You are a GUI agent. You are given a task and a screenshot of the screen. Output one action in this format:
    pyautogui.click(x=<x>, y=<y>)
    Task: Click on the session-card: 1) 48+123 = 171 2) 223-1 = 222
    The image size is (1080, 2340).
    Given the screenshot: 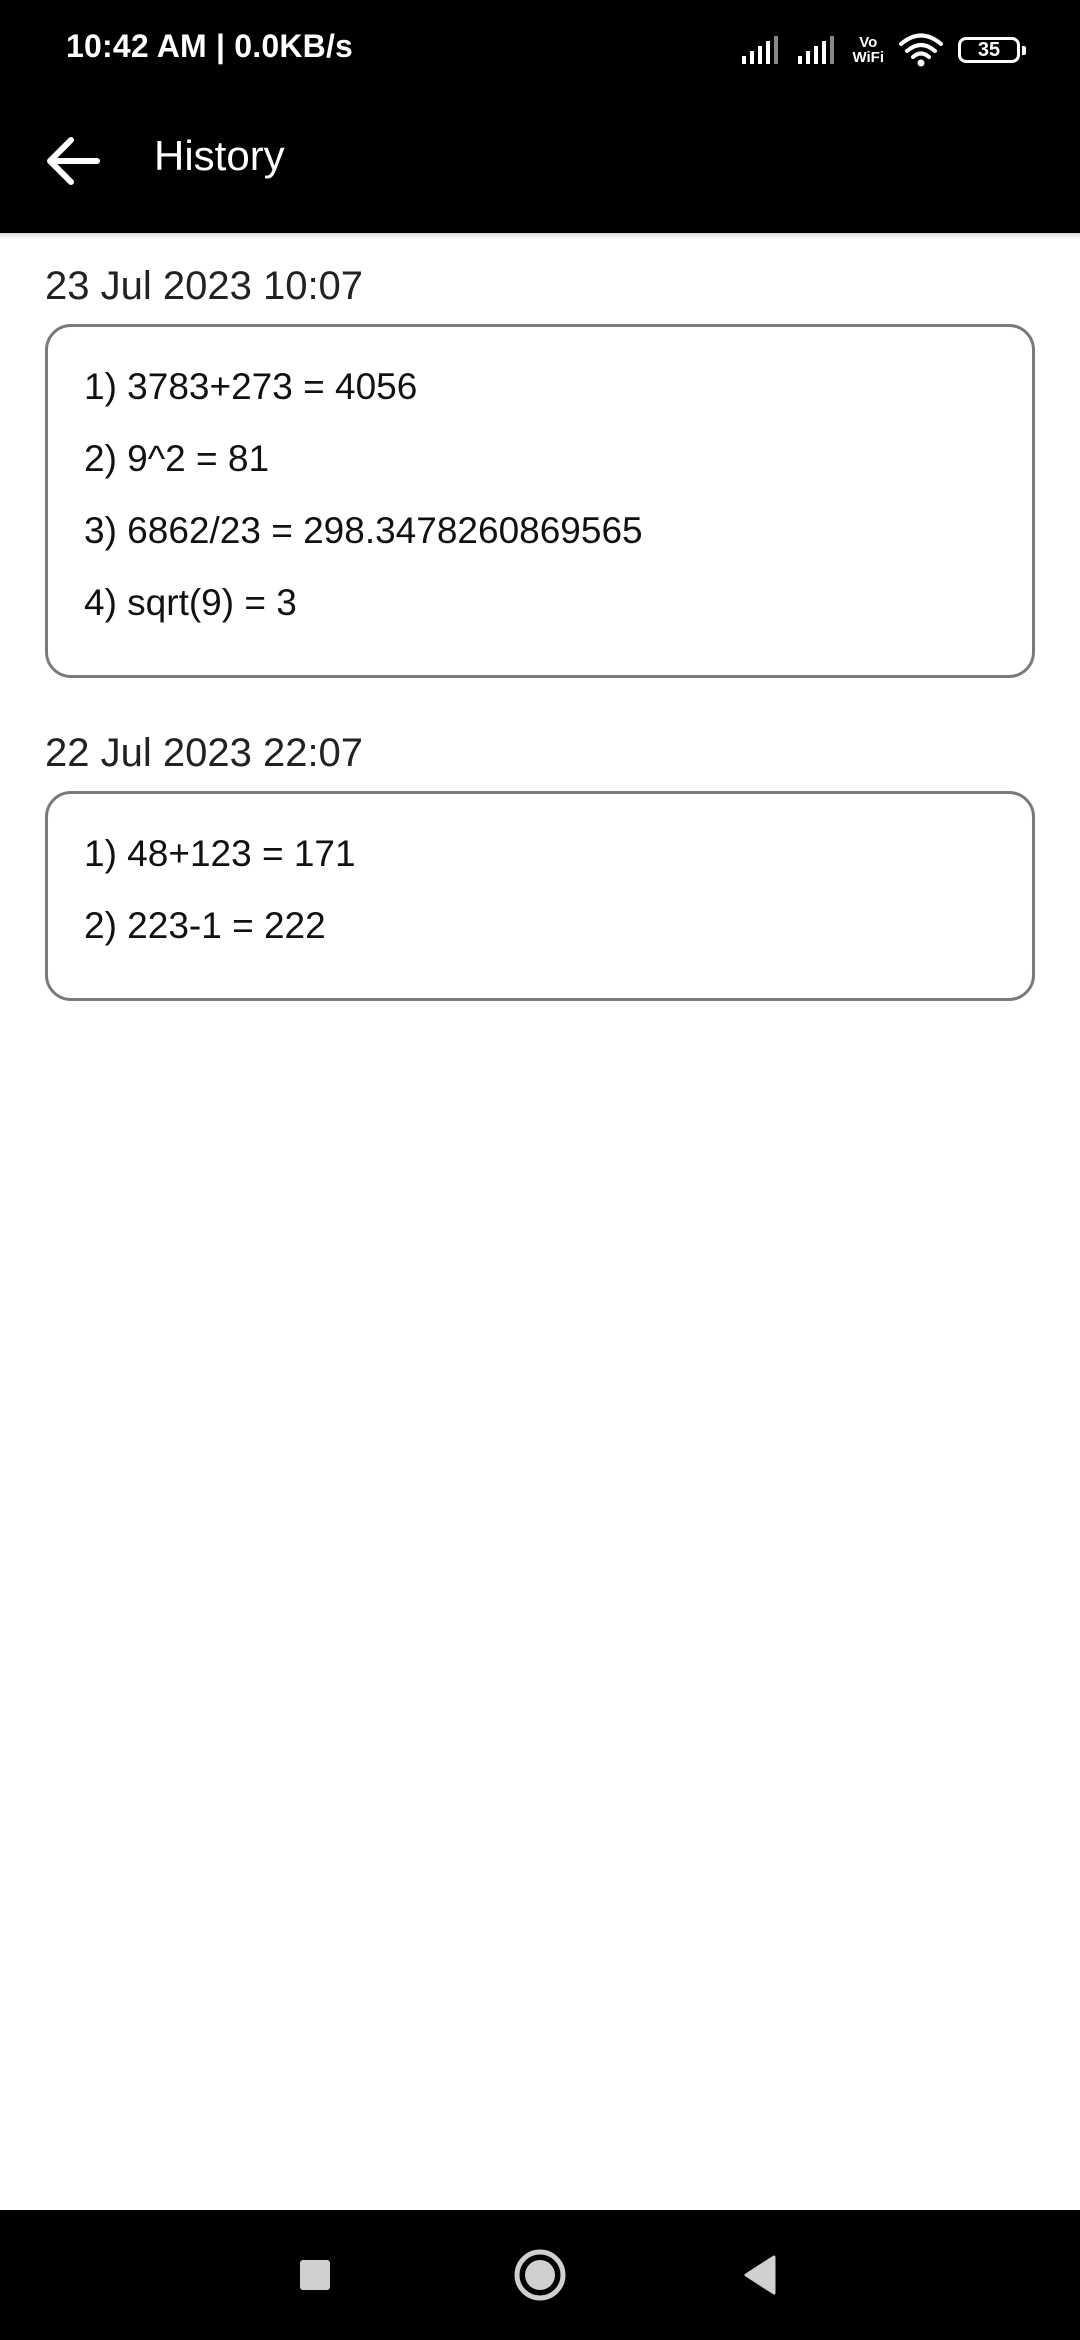 What is the action you would take?
    pyautogui.click(x=540, y=896)
    